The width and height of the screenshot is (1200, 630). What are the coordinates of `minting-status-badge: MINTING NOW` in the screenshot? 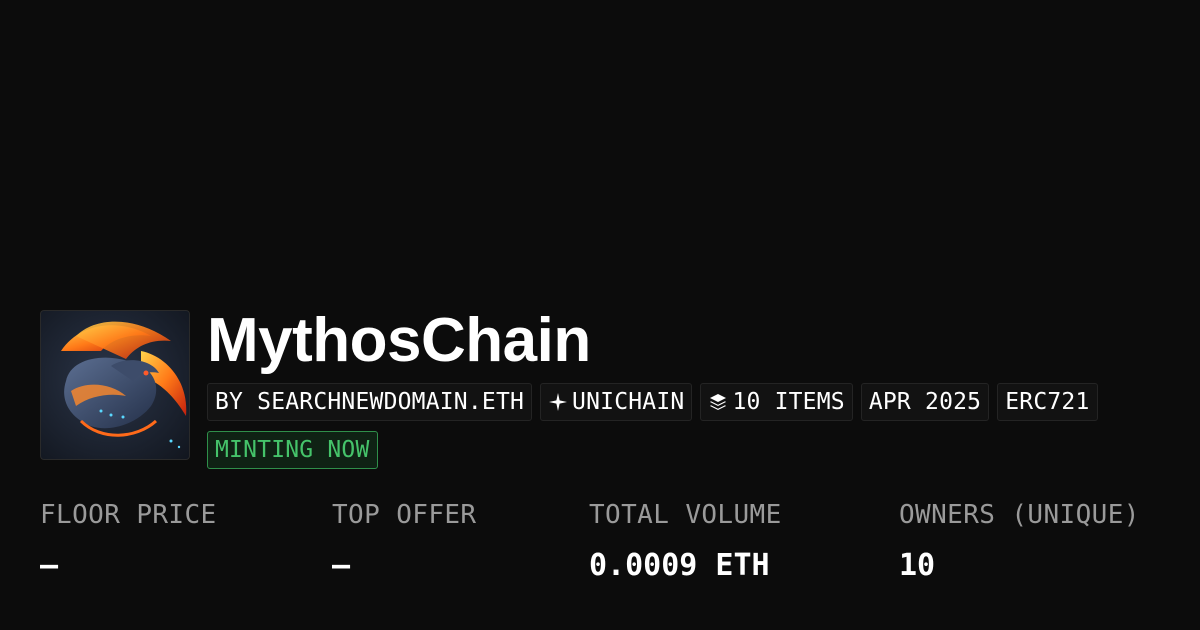 It's located at (292, 450).